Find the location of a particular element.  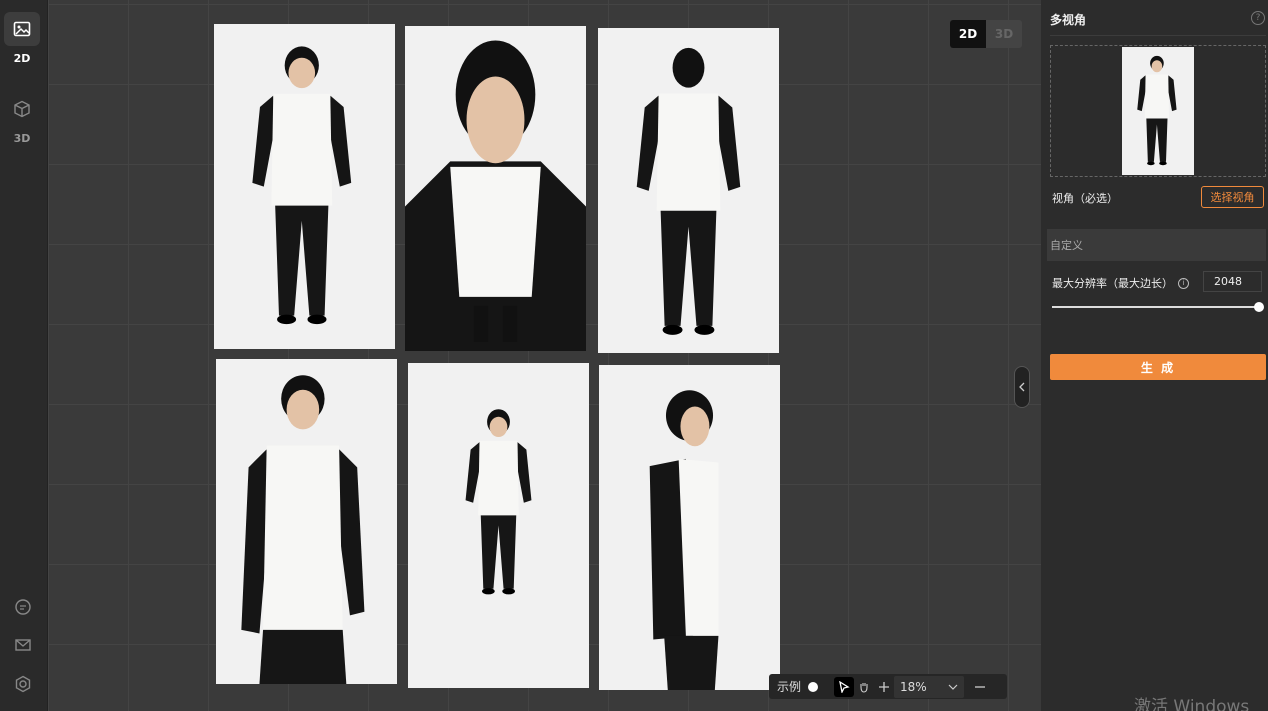

hand-icon is located at coordinates (864, 687).